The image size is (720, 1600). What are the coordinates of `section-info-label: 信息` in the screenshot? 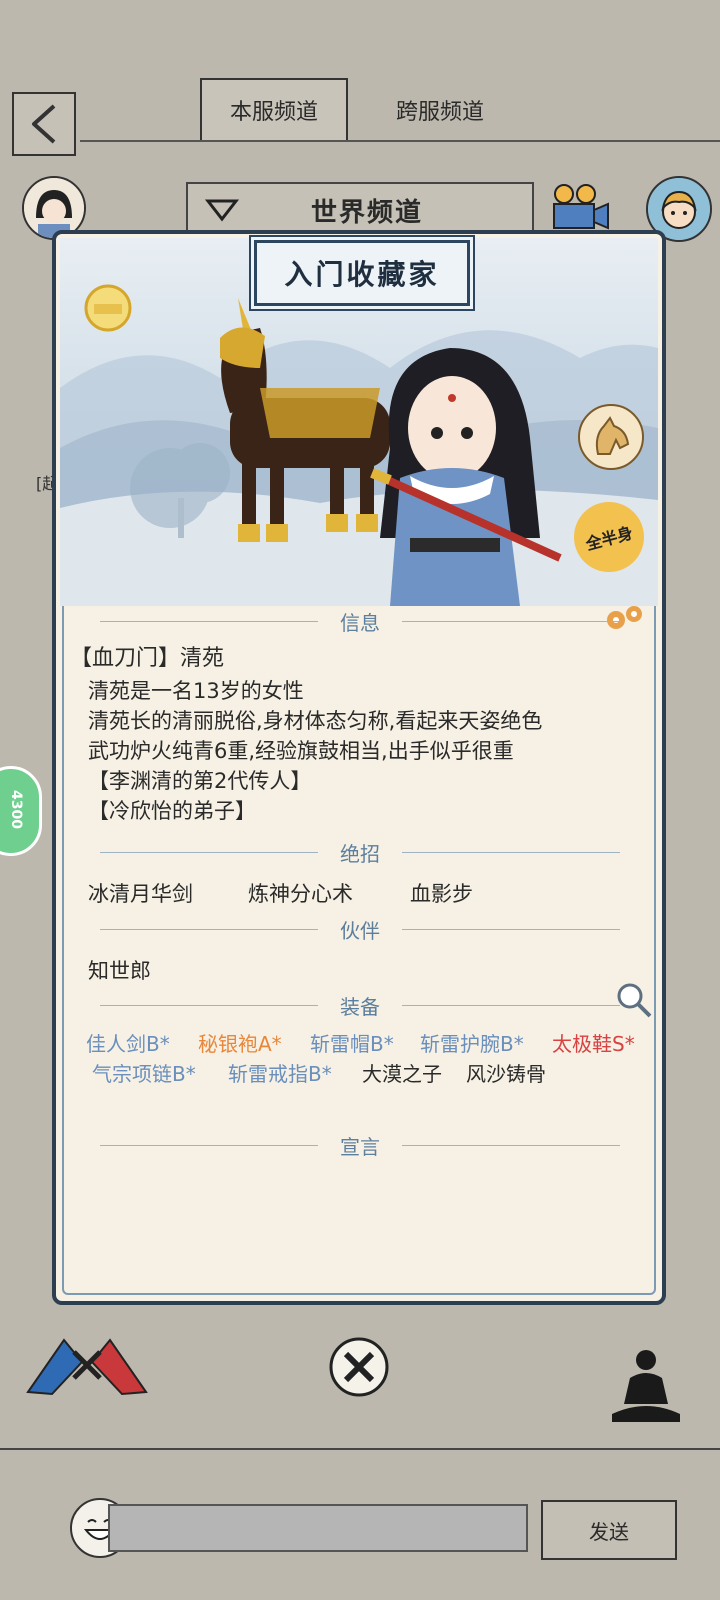 It's located at (360, 622).